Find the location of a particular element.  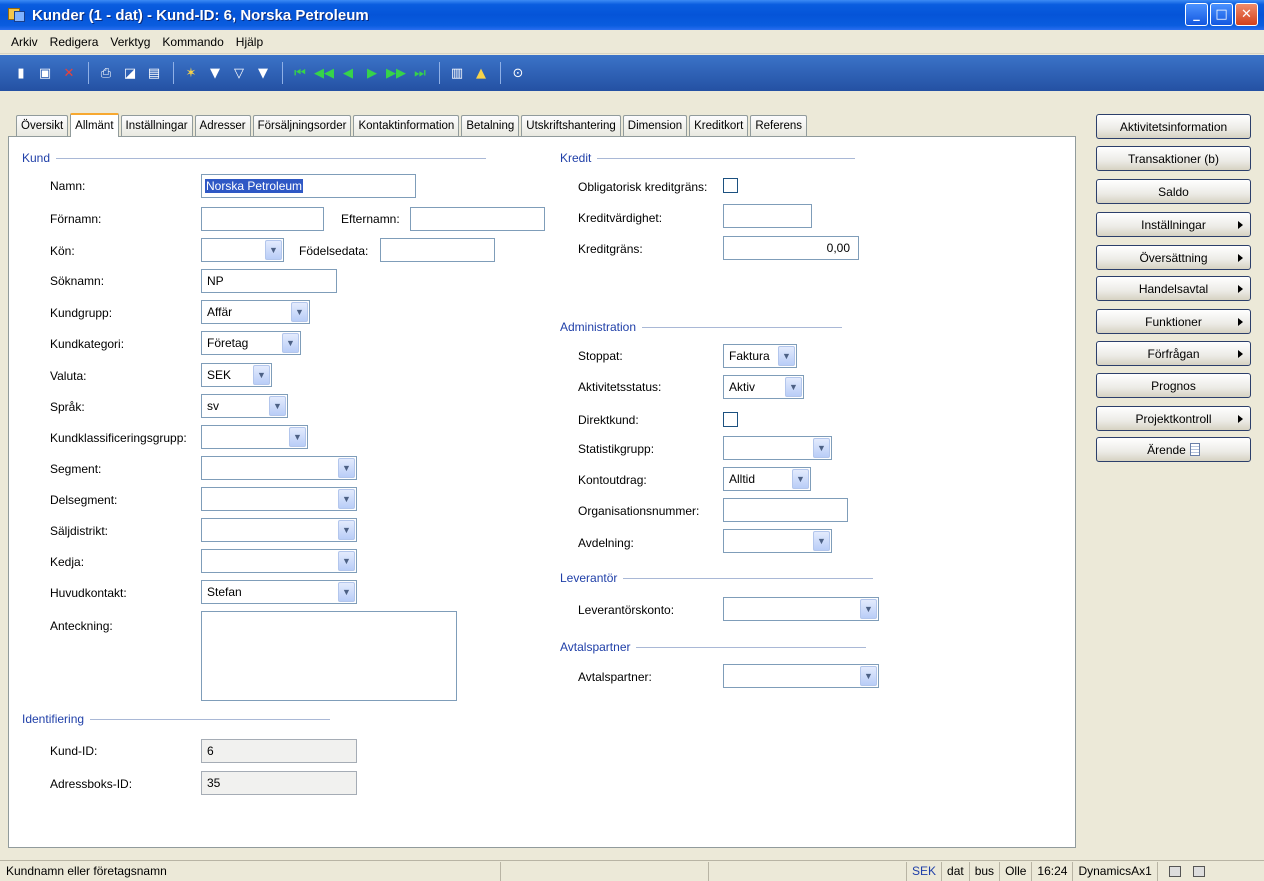

document-icon is located at coordinates (1194, 449).